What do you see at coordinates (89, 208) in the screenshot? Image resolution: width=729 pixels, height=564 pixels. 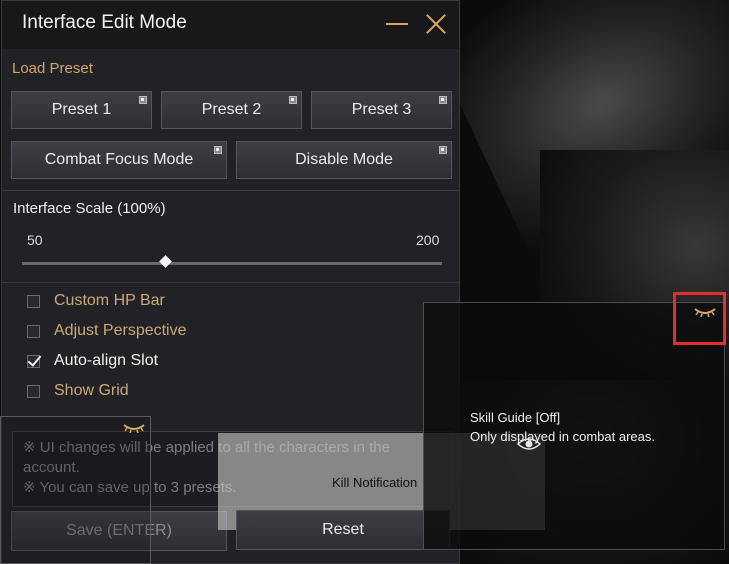 I see `interface-scale-label: Interface Scale (100%)` at bounding box center [89, 208].